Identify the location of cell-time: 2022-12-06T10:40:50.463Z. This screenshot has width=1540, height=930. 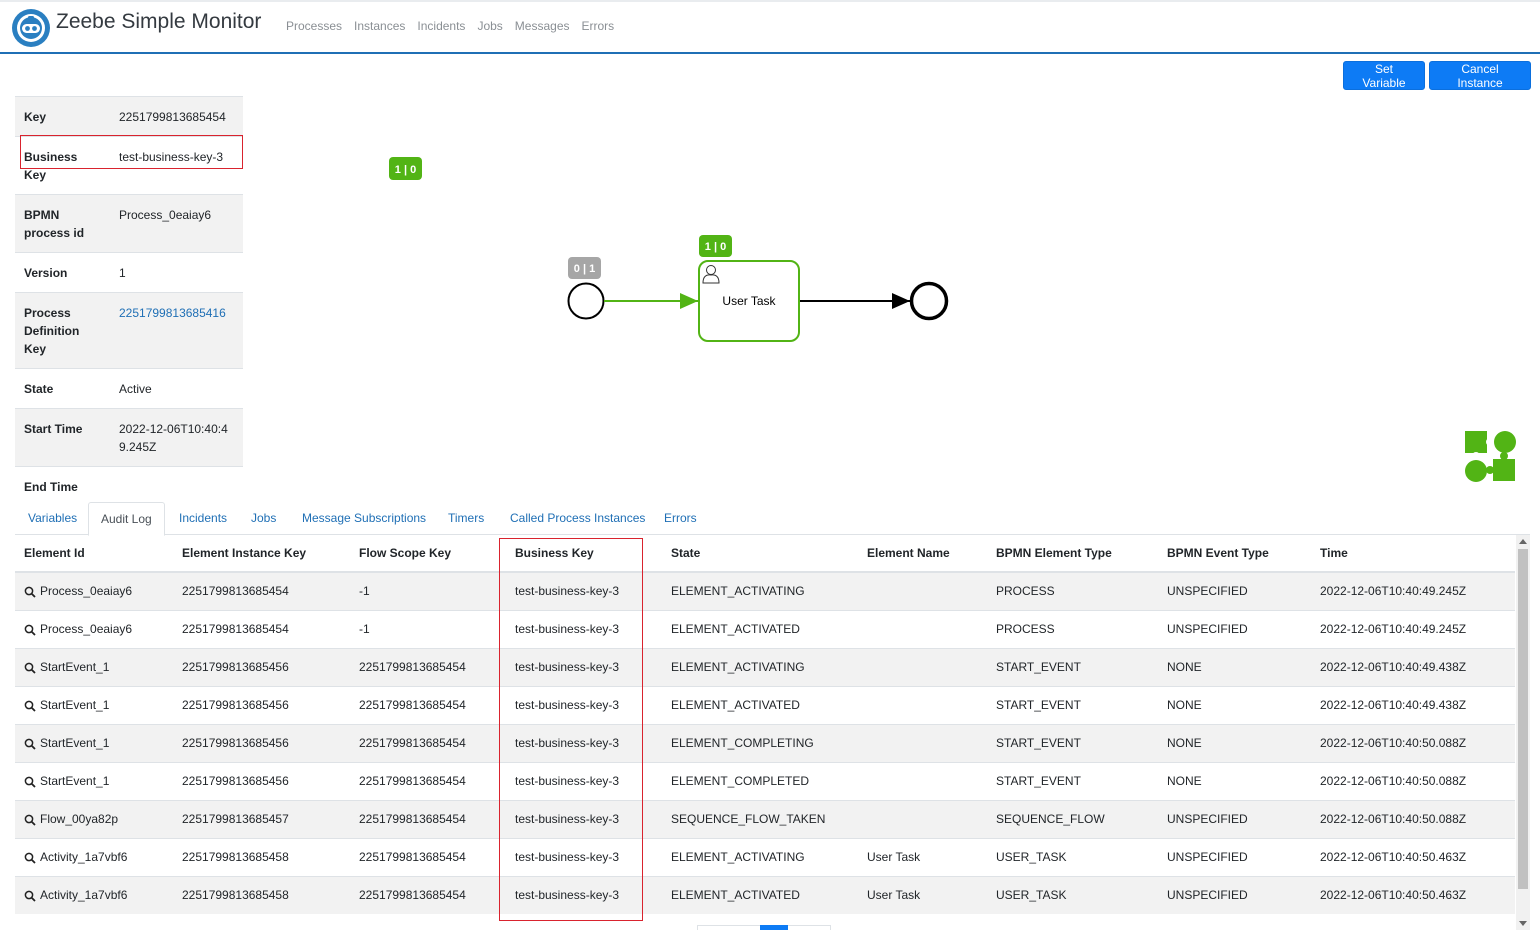
(1413, 856).